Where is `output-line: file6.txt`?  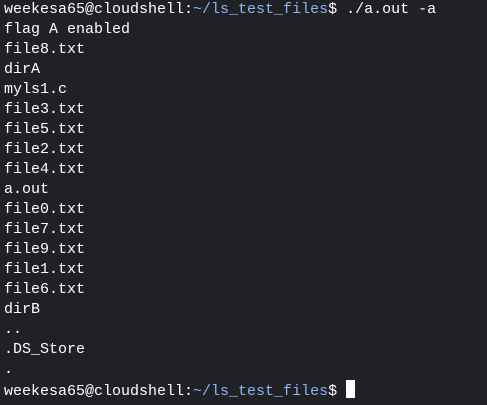 output-line: file6.txt is located at coordinates (45, 289).